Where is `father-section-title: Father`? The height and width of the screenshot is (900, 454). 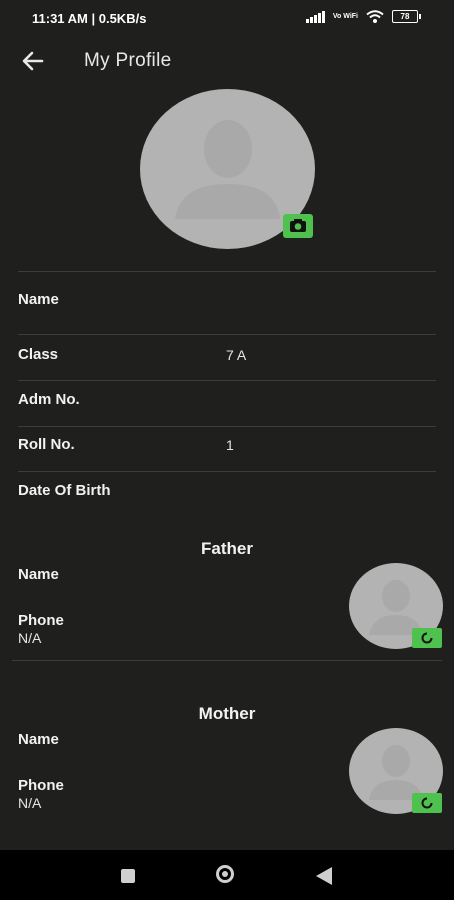
father-section-title: Father is located at coordinates (227, 548).